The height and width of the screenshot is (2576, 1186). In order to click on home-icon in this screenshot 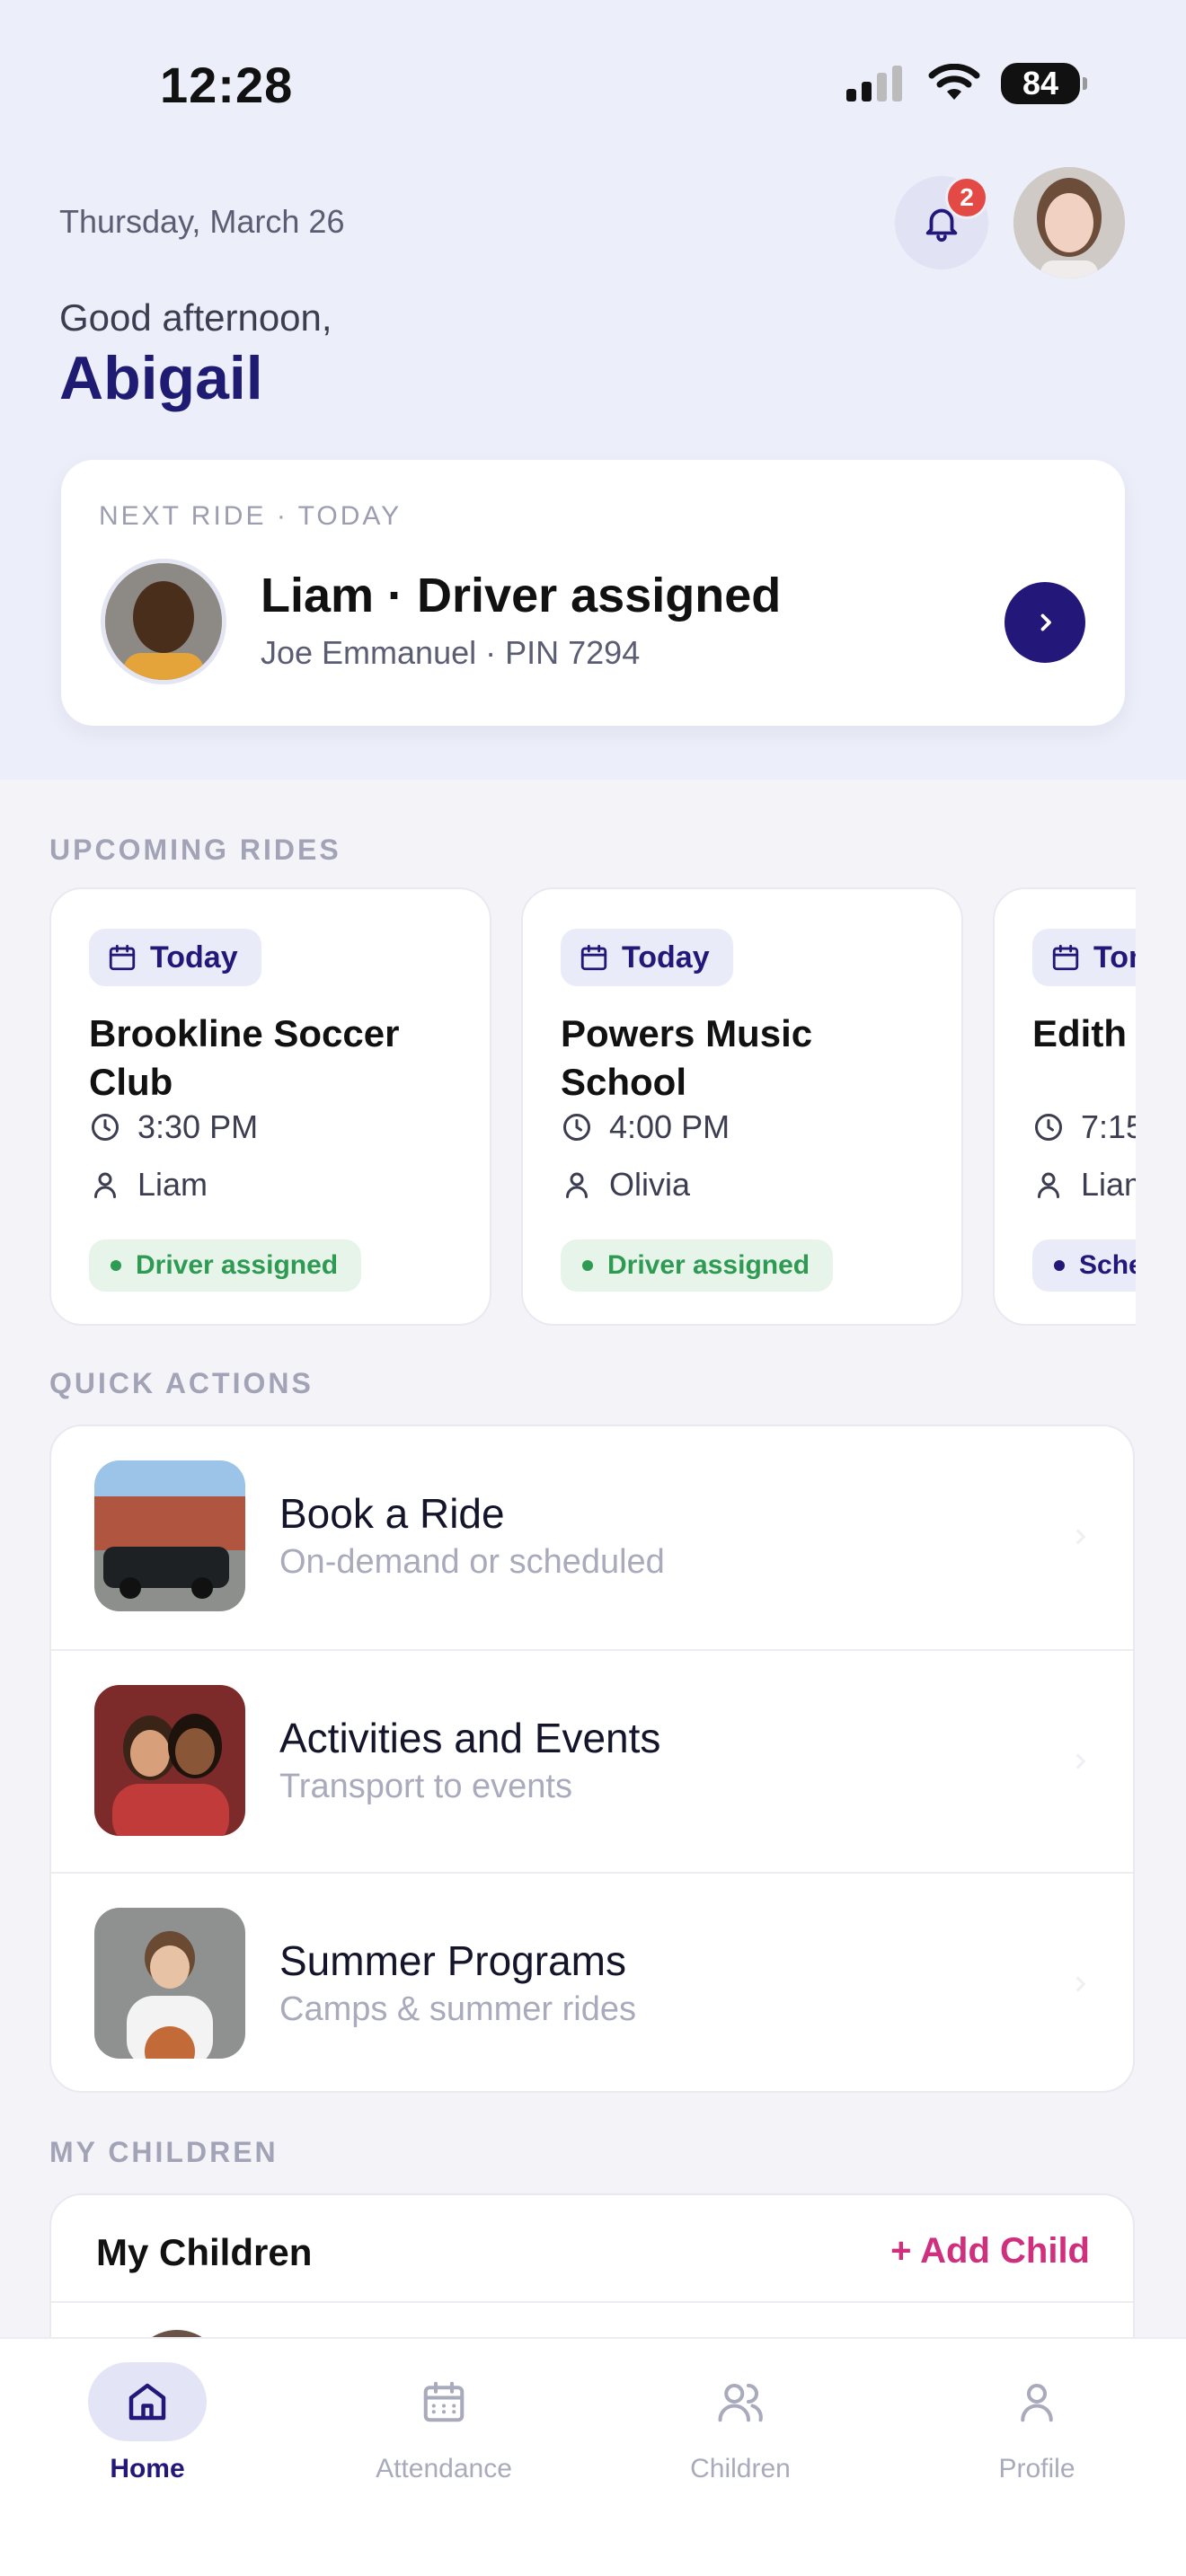, I will do `click(147, 2401)`.